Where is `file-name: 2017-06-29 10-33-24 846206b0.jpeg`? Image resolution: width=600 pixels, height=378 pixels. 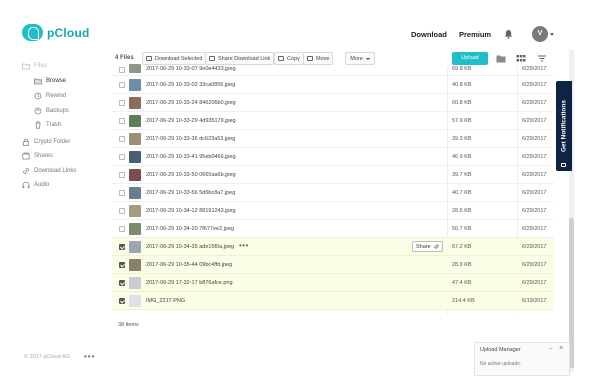
file-name: 2017-06-29 10-33-24 846206b0.jpeg is located at coordinates (191, 103).